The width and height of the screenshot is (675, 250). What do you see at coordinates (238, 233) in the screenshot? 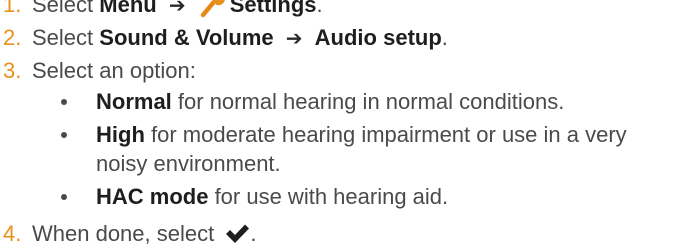
I see `checkmark-icon` at bounding box center [238, 233].